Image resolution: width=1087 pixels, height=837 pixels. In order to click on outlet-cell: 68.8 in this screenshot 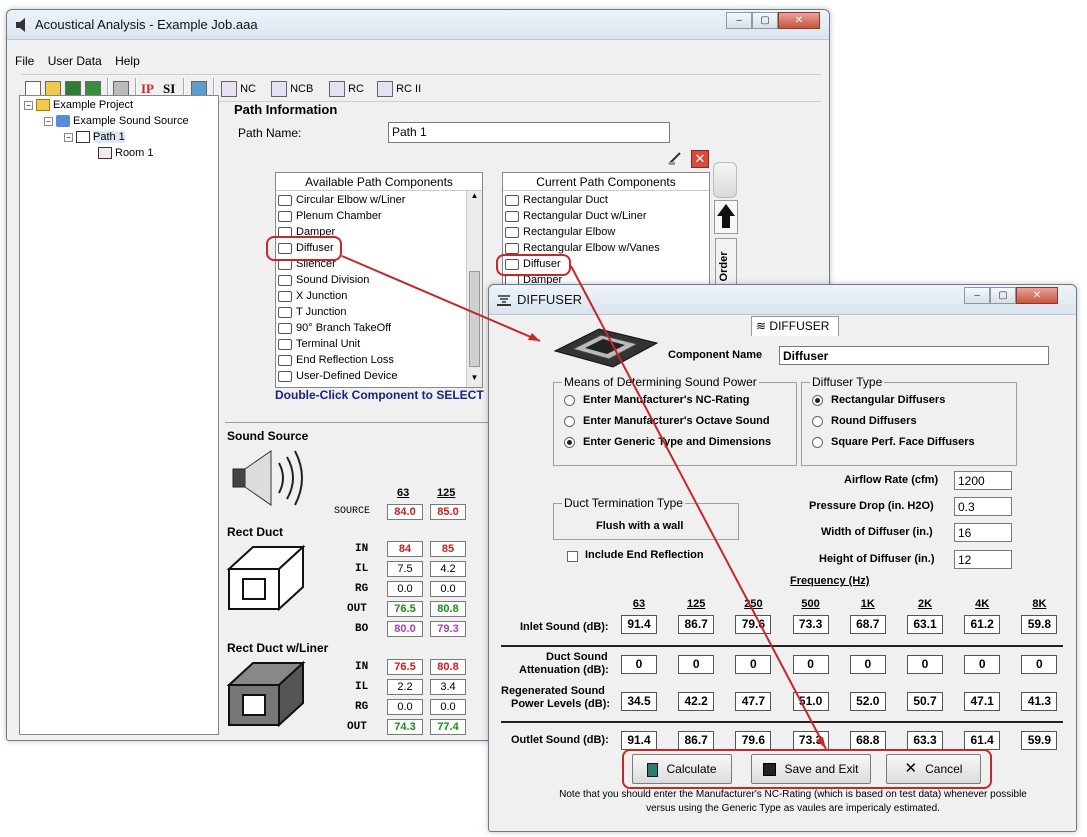, I will do `click(867, 740)`.